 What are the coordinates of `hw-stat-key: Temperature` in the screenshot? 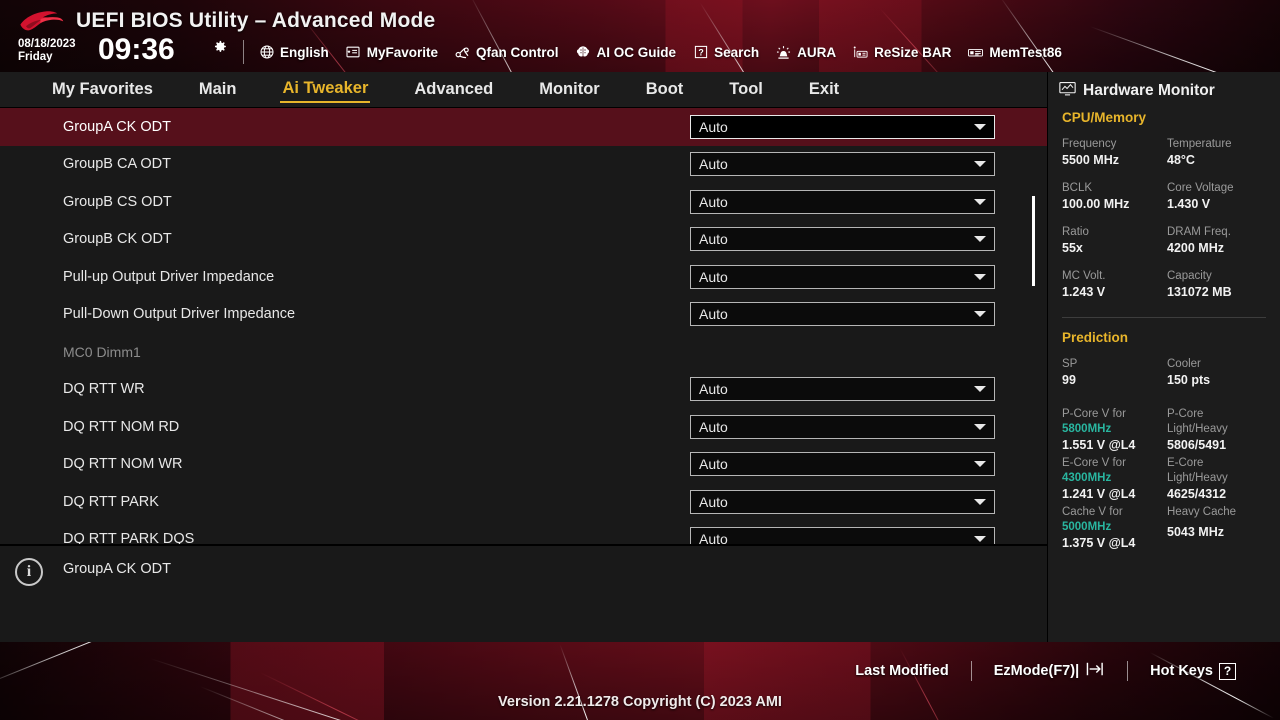 It's located at (1199, 144).